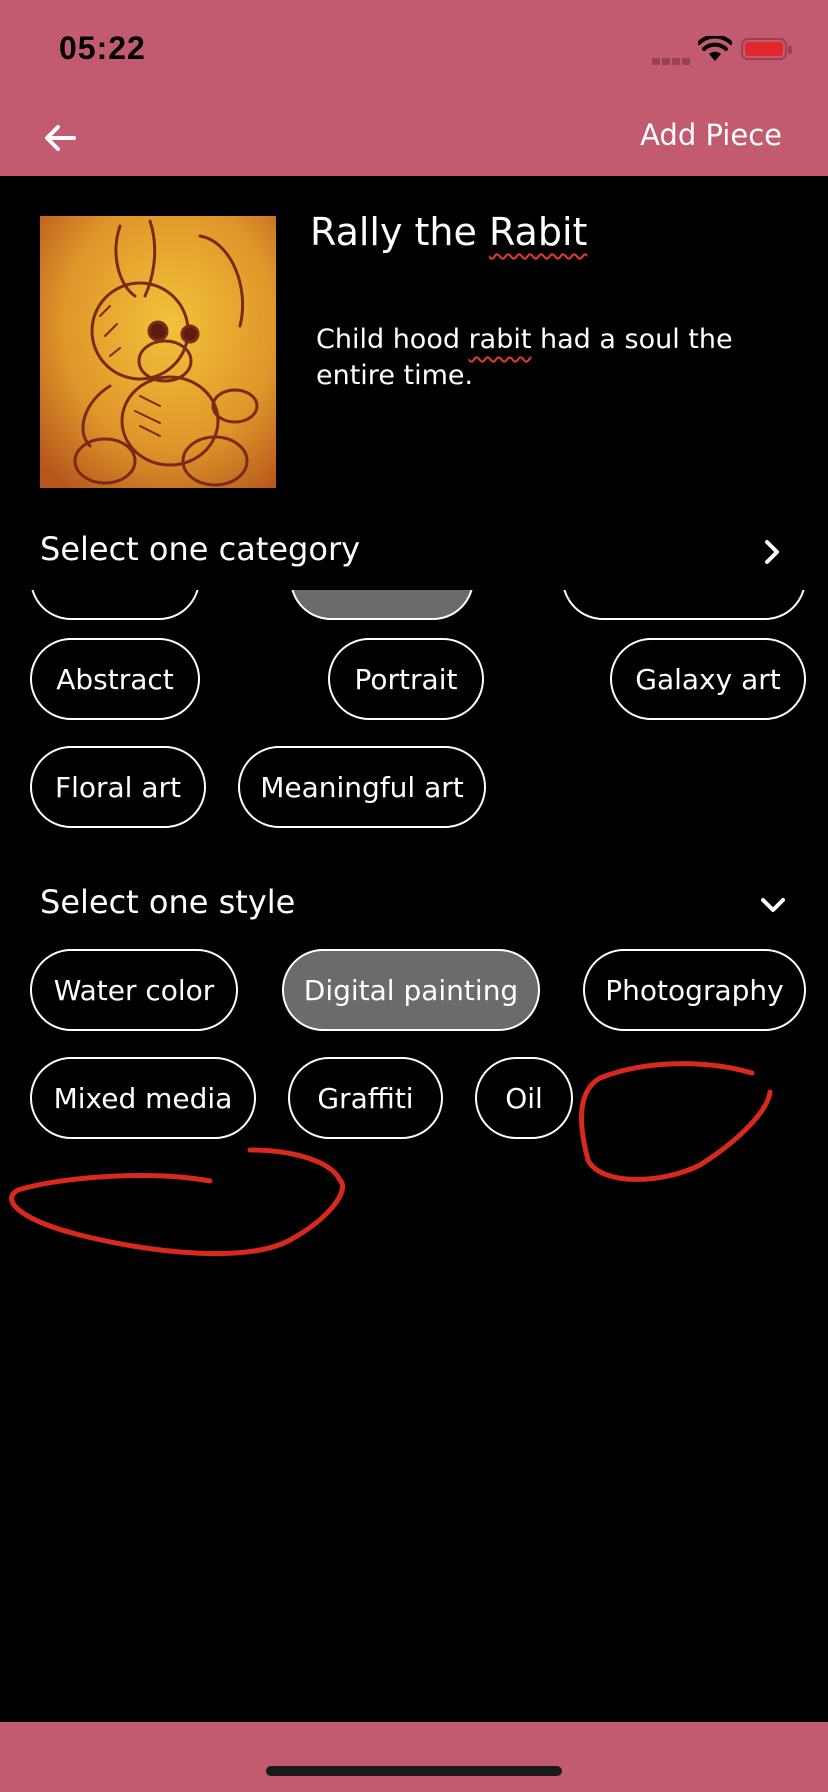  What do you see at coordinates (102, 48) in the screenshot?
I see `status-time: 05:22` at bounding box center [102, 48].